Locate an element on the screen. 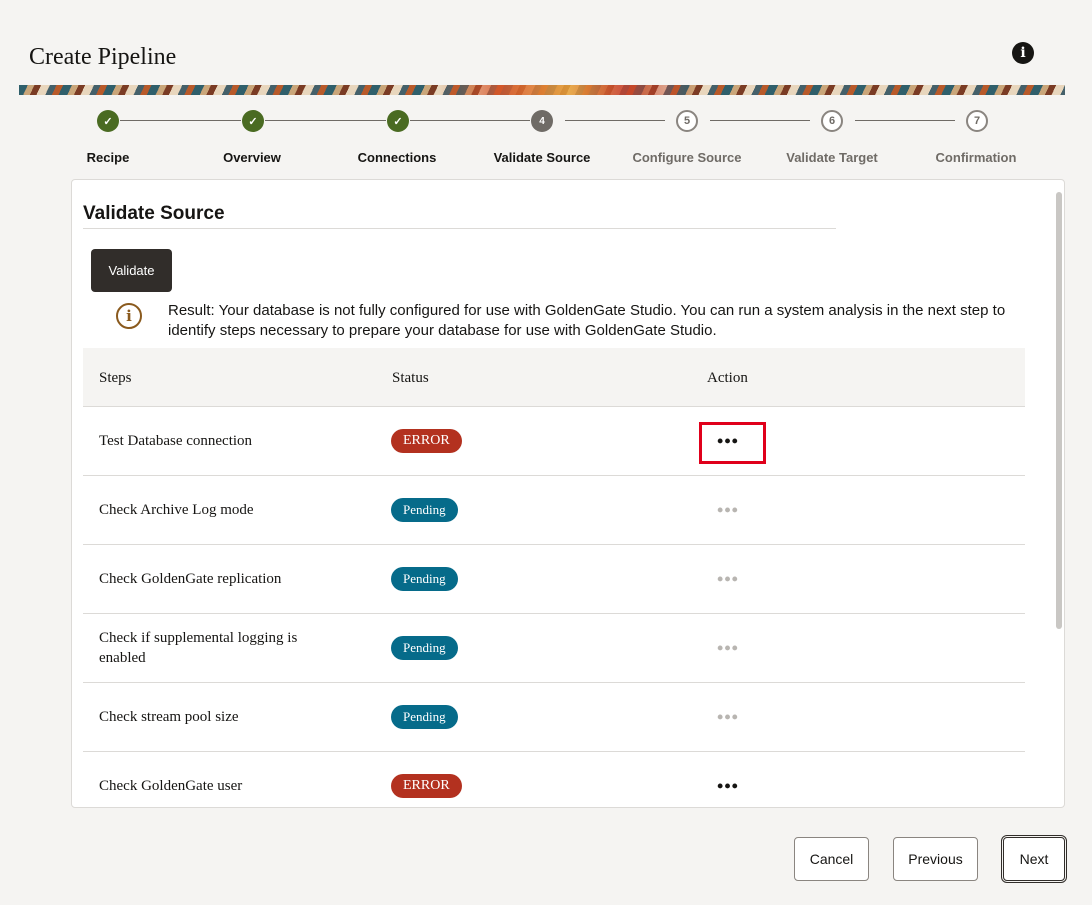 The width and height of the screenshot is (1092, 905). step-name: Check Archive Log mode is located at coordinates (176, 510).